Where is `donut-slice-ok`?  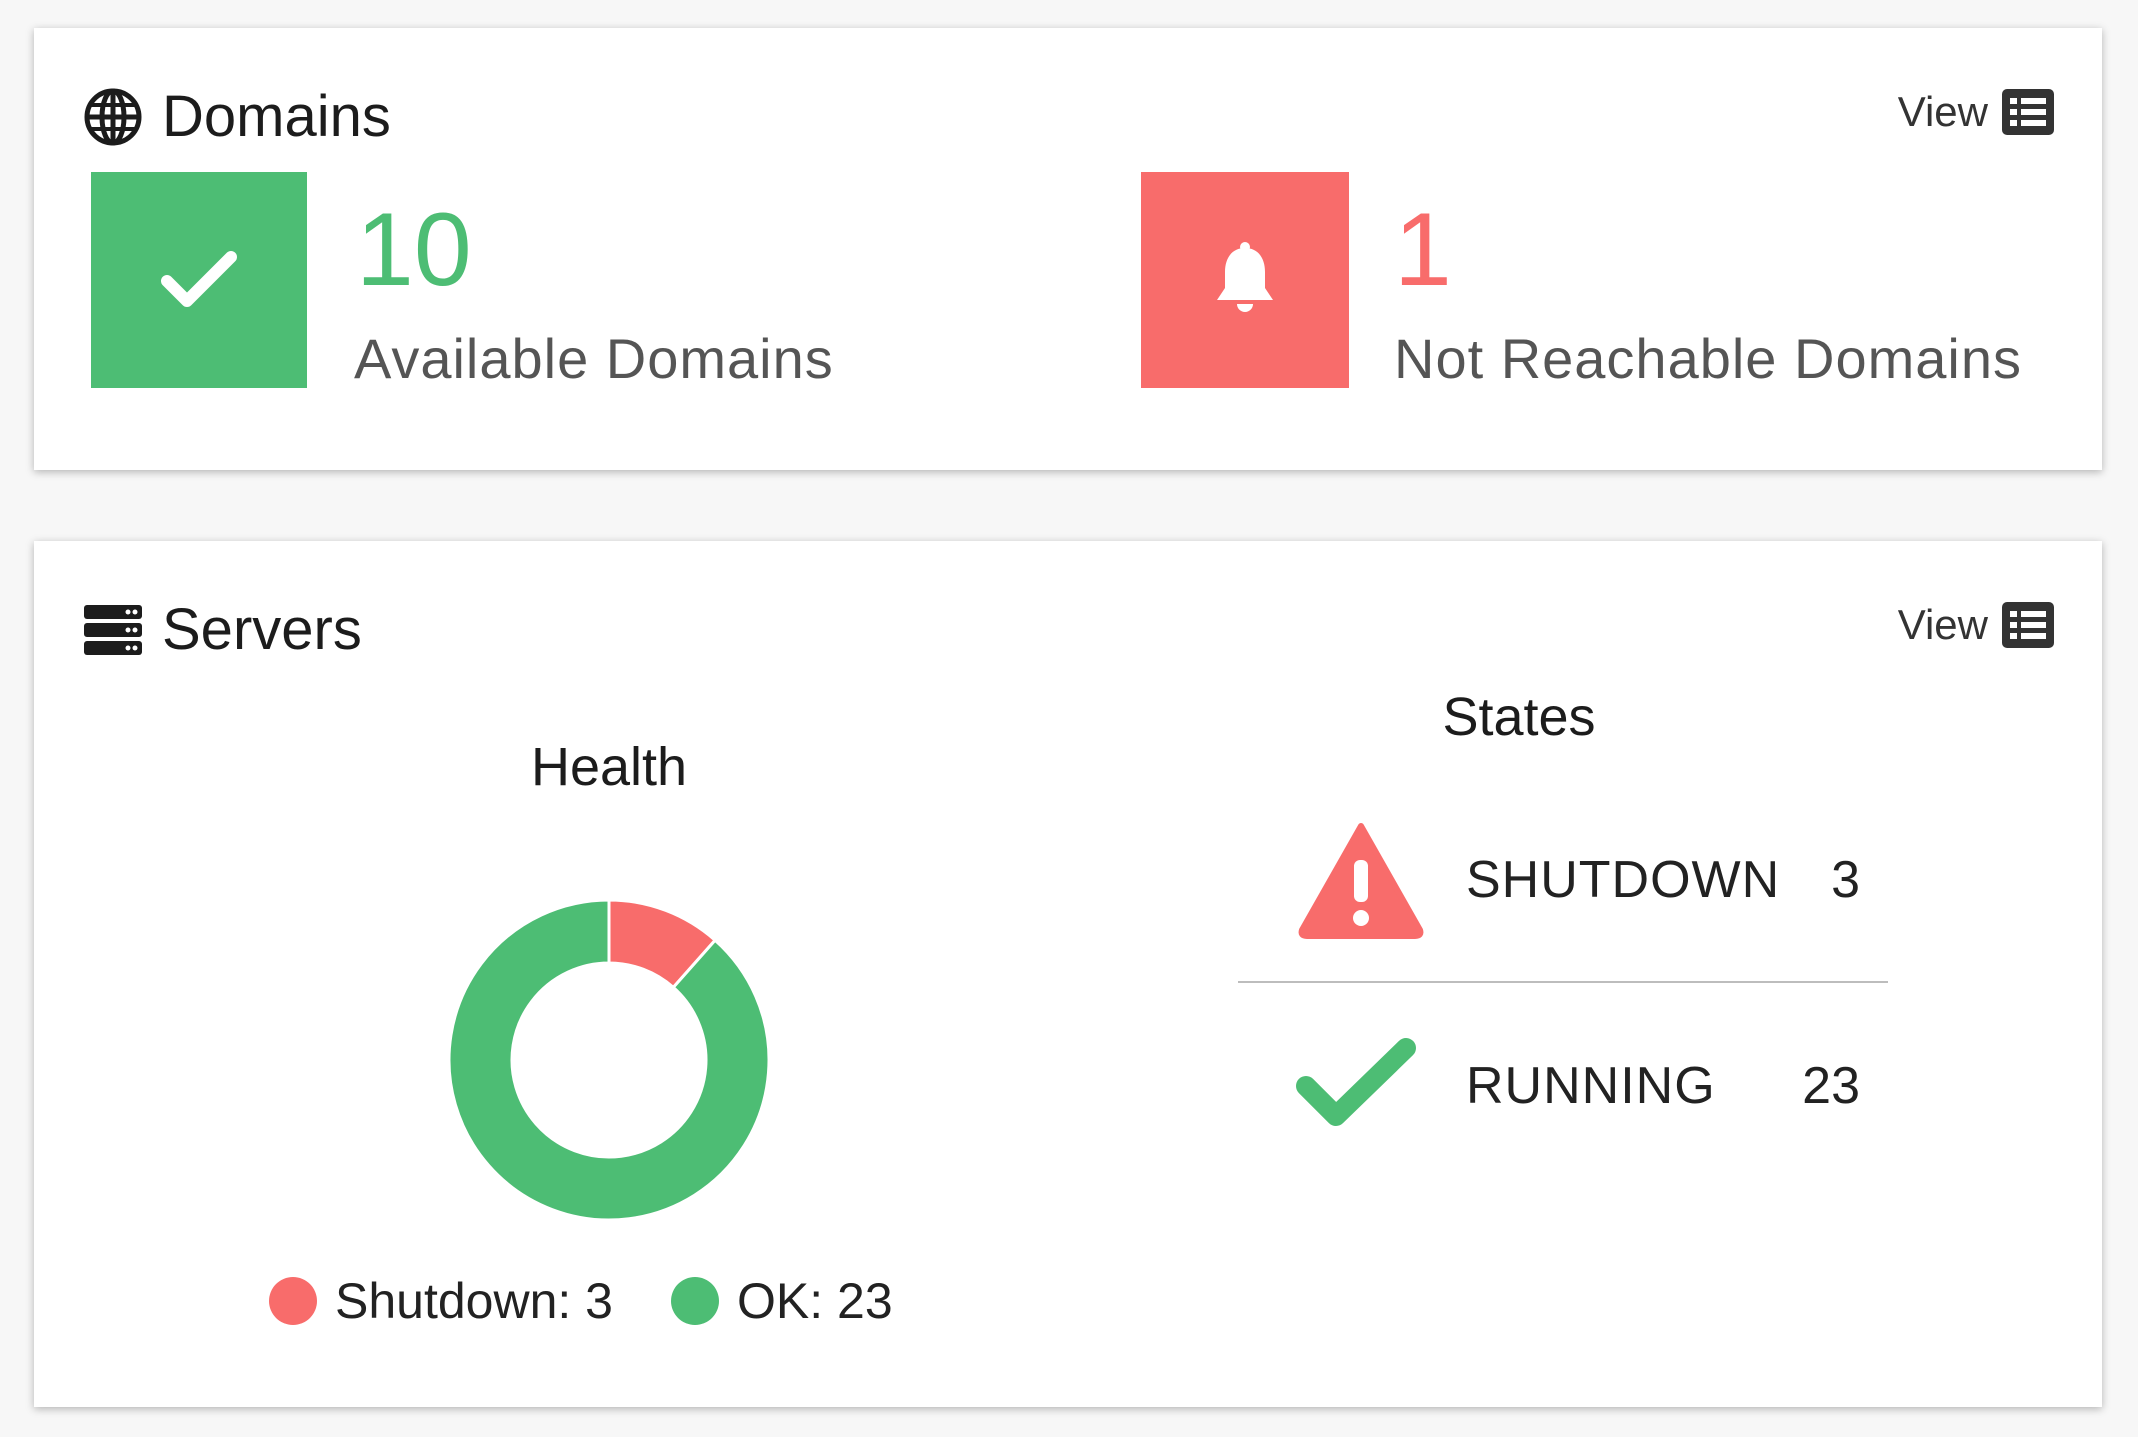 donut-slice-ok is located at coordinates (609, 1060).